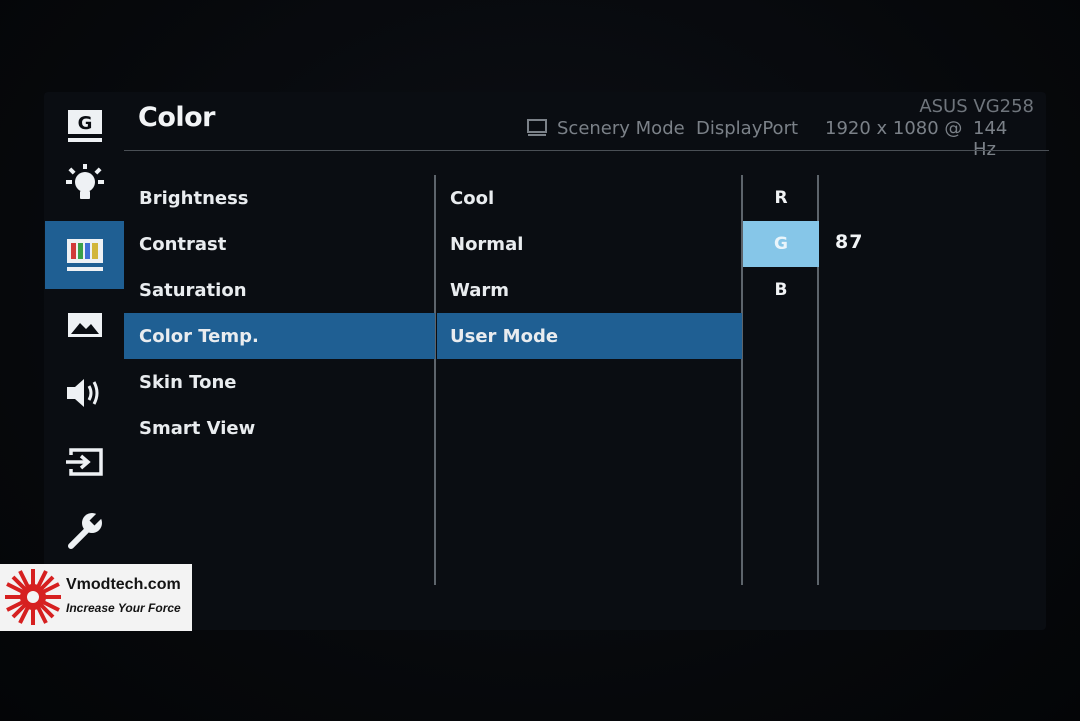 This screenshot has width=1080, height=721. What do you see at coordinates (589, 336) in the screenshot?
I see `option-user-mode: User Mode` at bounding box center [589, 336].